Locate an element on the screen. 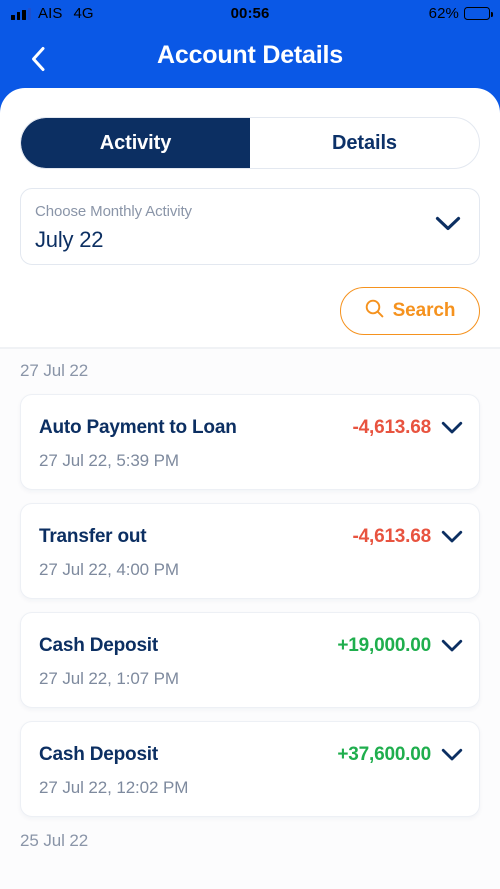  search-button: Search is located at coordinates (410, 311).